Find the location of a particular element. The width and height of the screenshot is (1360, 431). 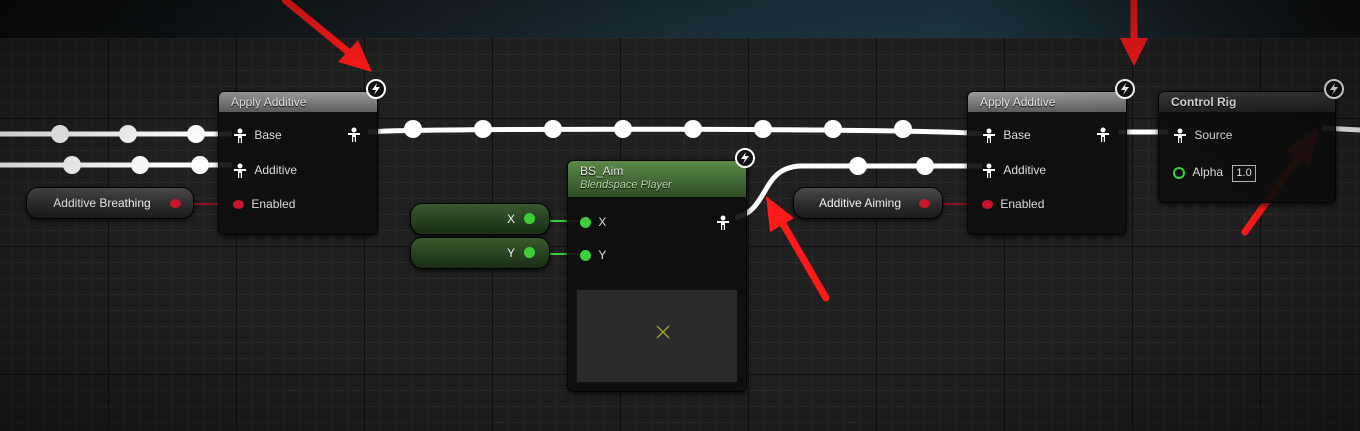

apply-additive-node-2: Apply Additive Base Additive Enabled is located at coordinates (1047, 163).